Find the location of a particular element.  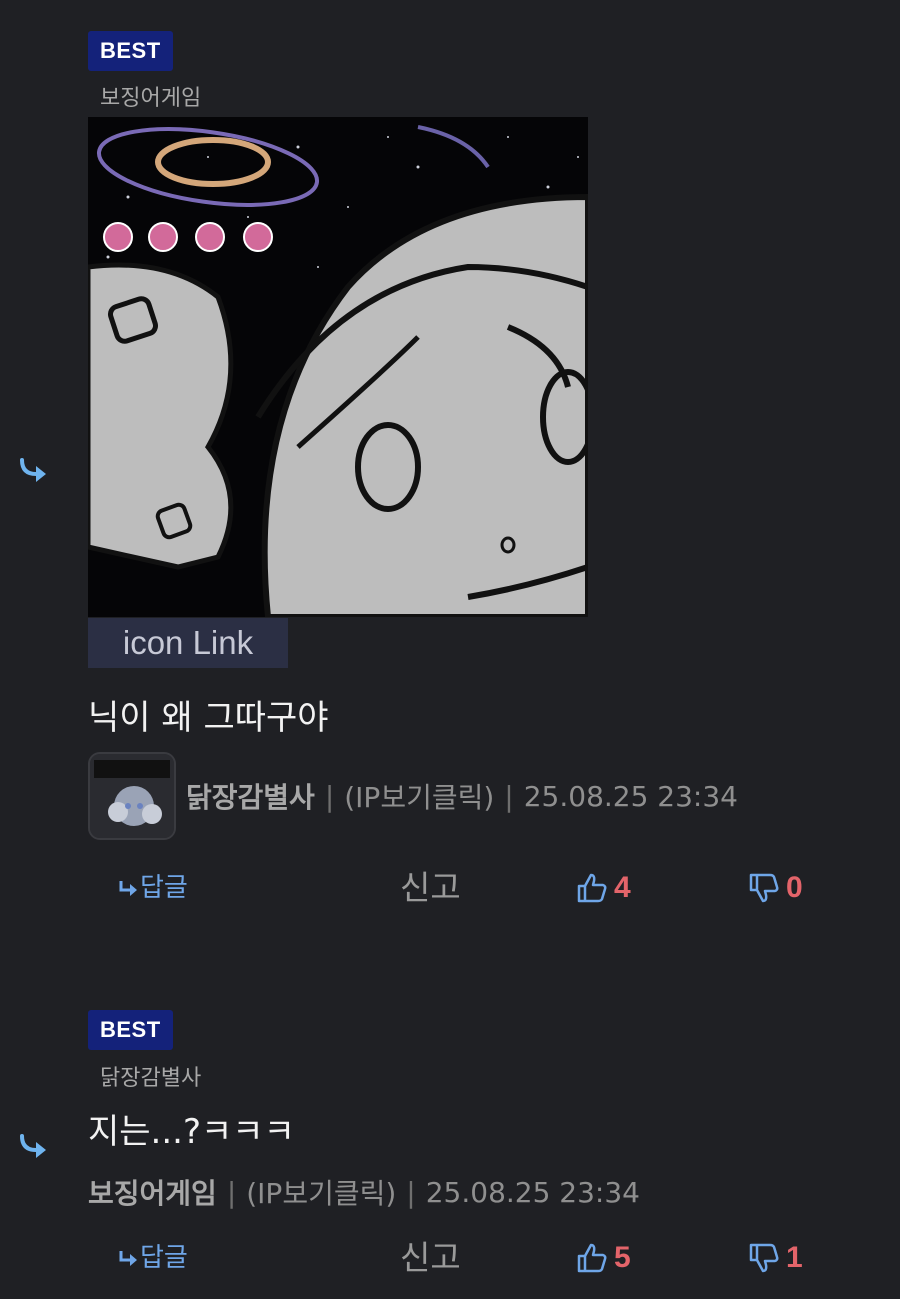

comment-text: 닉이 왜 그따구야 is located at coordinates (208, 718).